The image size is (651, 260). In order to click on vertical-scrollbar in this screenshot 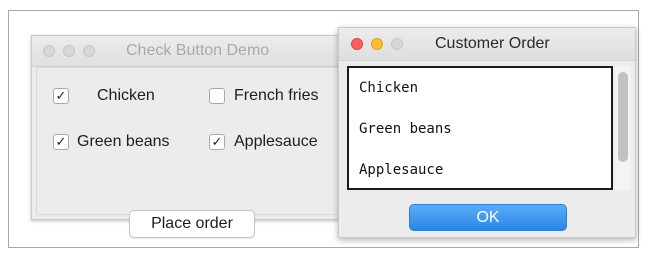, I will do `click(623, 128)`.